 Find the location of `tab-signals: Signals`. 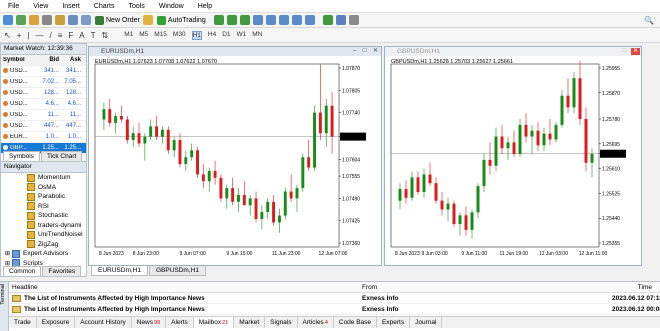

tab-signals: Signals is located at coordinates (281, 322).